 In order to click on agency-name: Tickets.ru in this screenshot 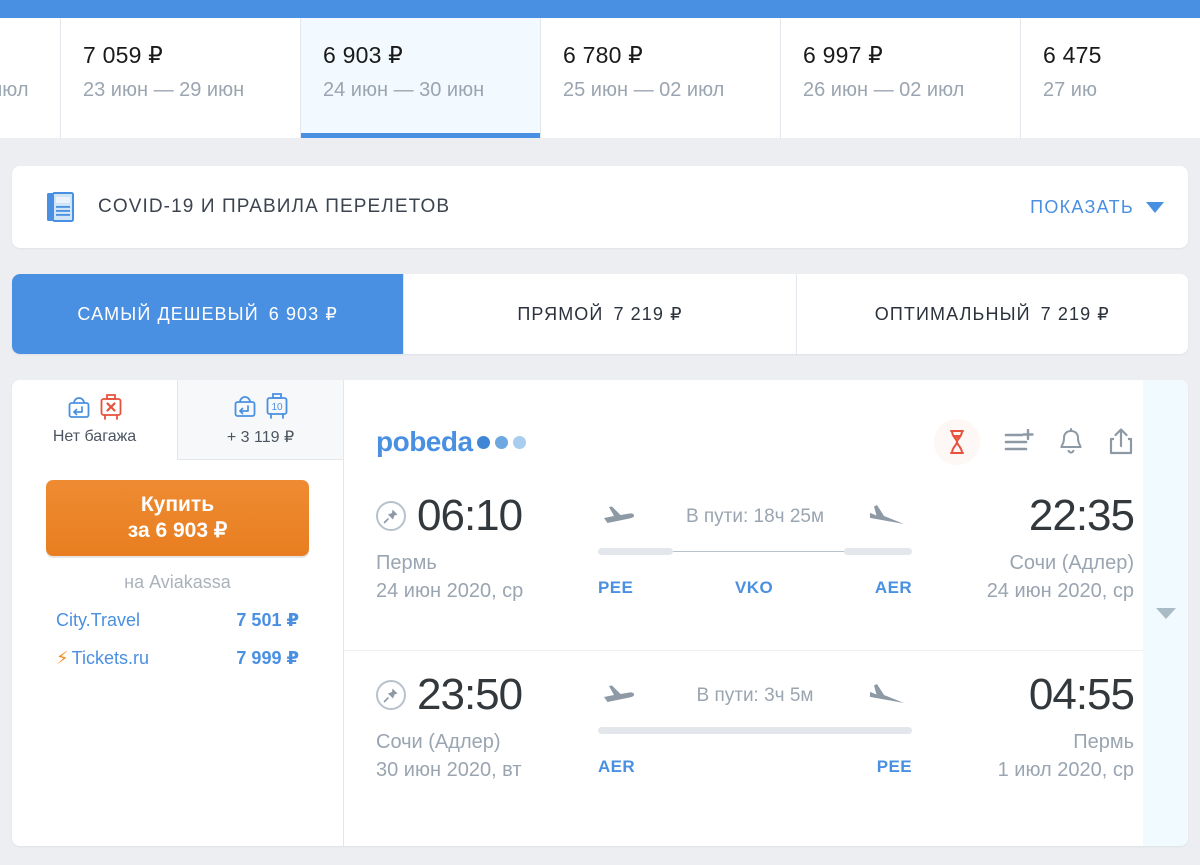, I will do `click(110, 658)`.